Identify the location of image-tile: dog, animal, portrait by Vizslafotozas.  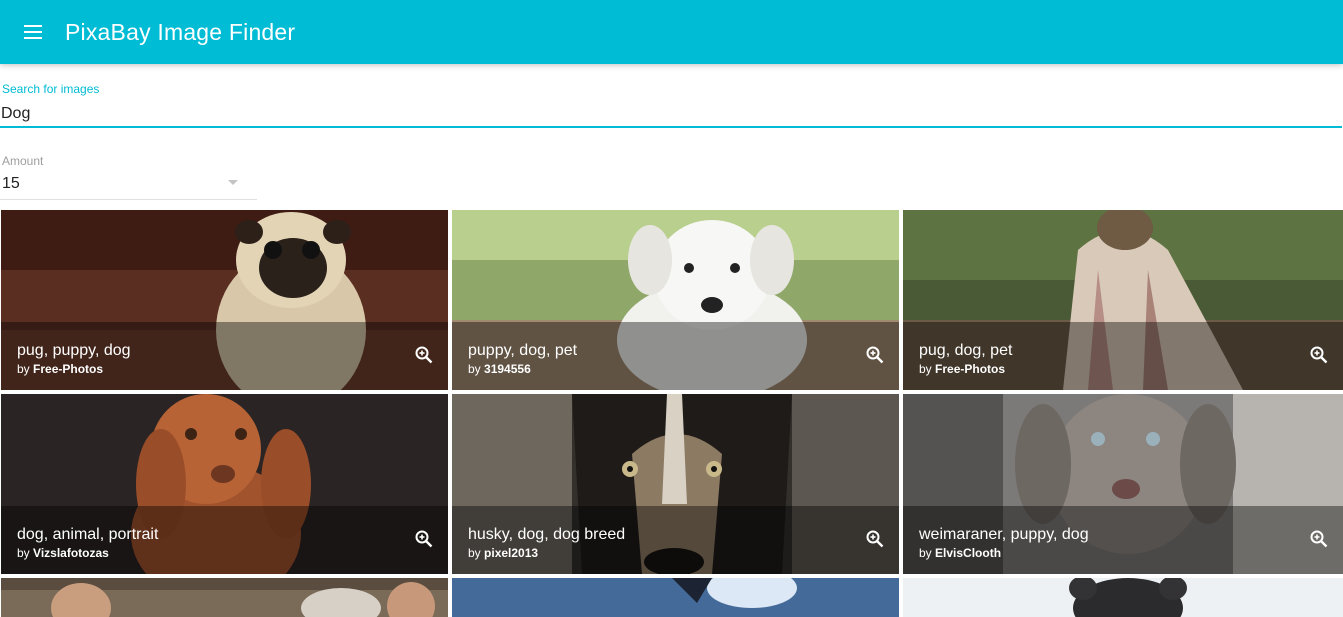
(224, 484).